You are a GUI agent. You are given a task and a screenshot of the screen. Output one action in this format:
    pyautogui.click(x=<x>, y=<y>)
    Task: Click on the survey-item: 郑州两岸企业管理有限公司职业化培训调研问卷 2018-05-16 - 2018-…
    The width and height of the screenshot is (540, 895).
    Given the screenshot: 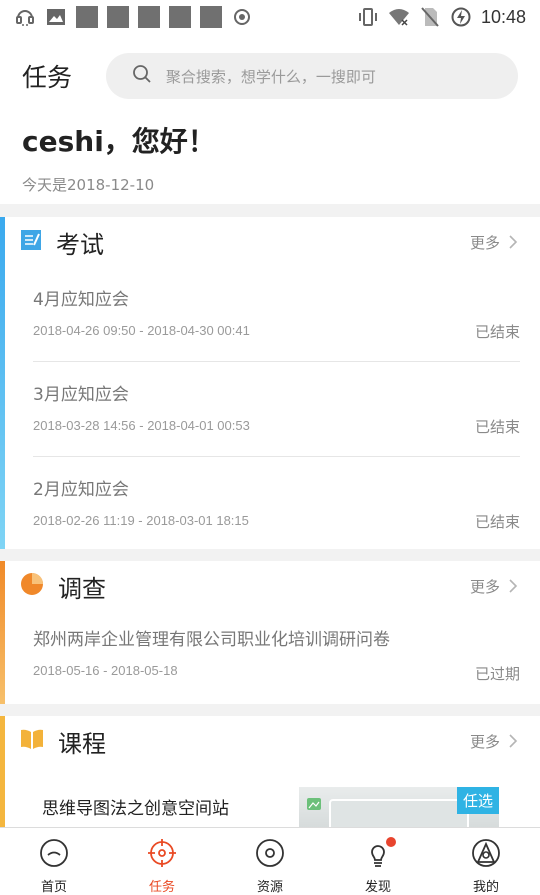 What is the action you would take?
    pyautogui.click(x=276, y=658)
    